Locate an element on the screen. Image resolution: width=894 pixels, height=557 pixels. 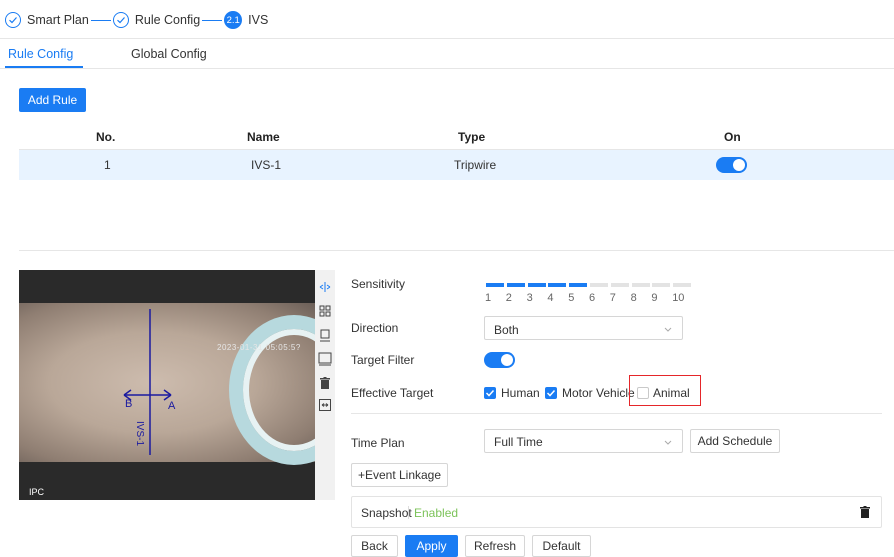
direction-label: Direction is located at coordinates (375, 328).